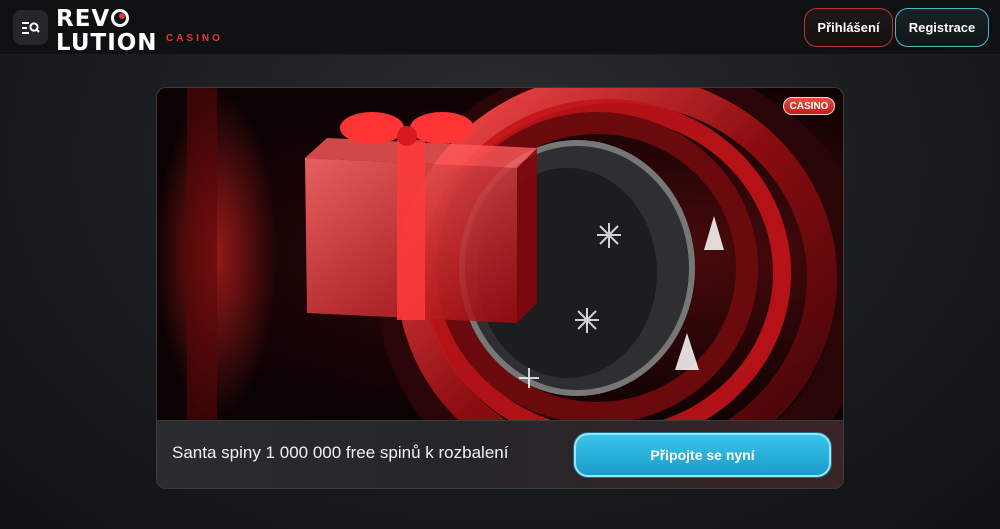 The height and width of the screenshot is (529, 1000). I want to click on register-button: Registrace, so click(942, 27).